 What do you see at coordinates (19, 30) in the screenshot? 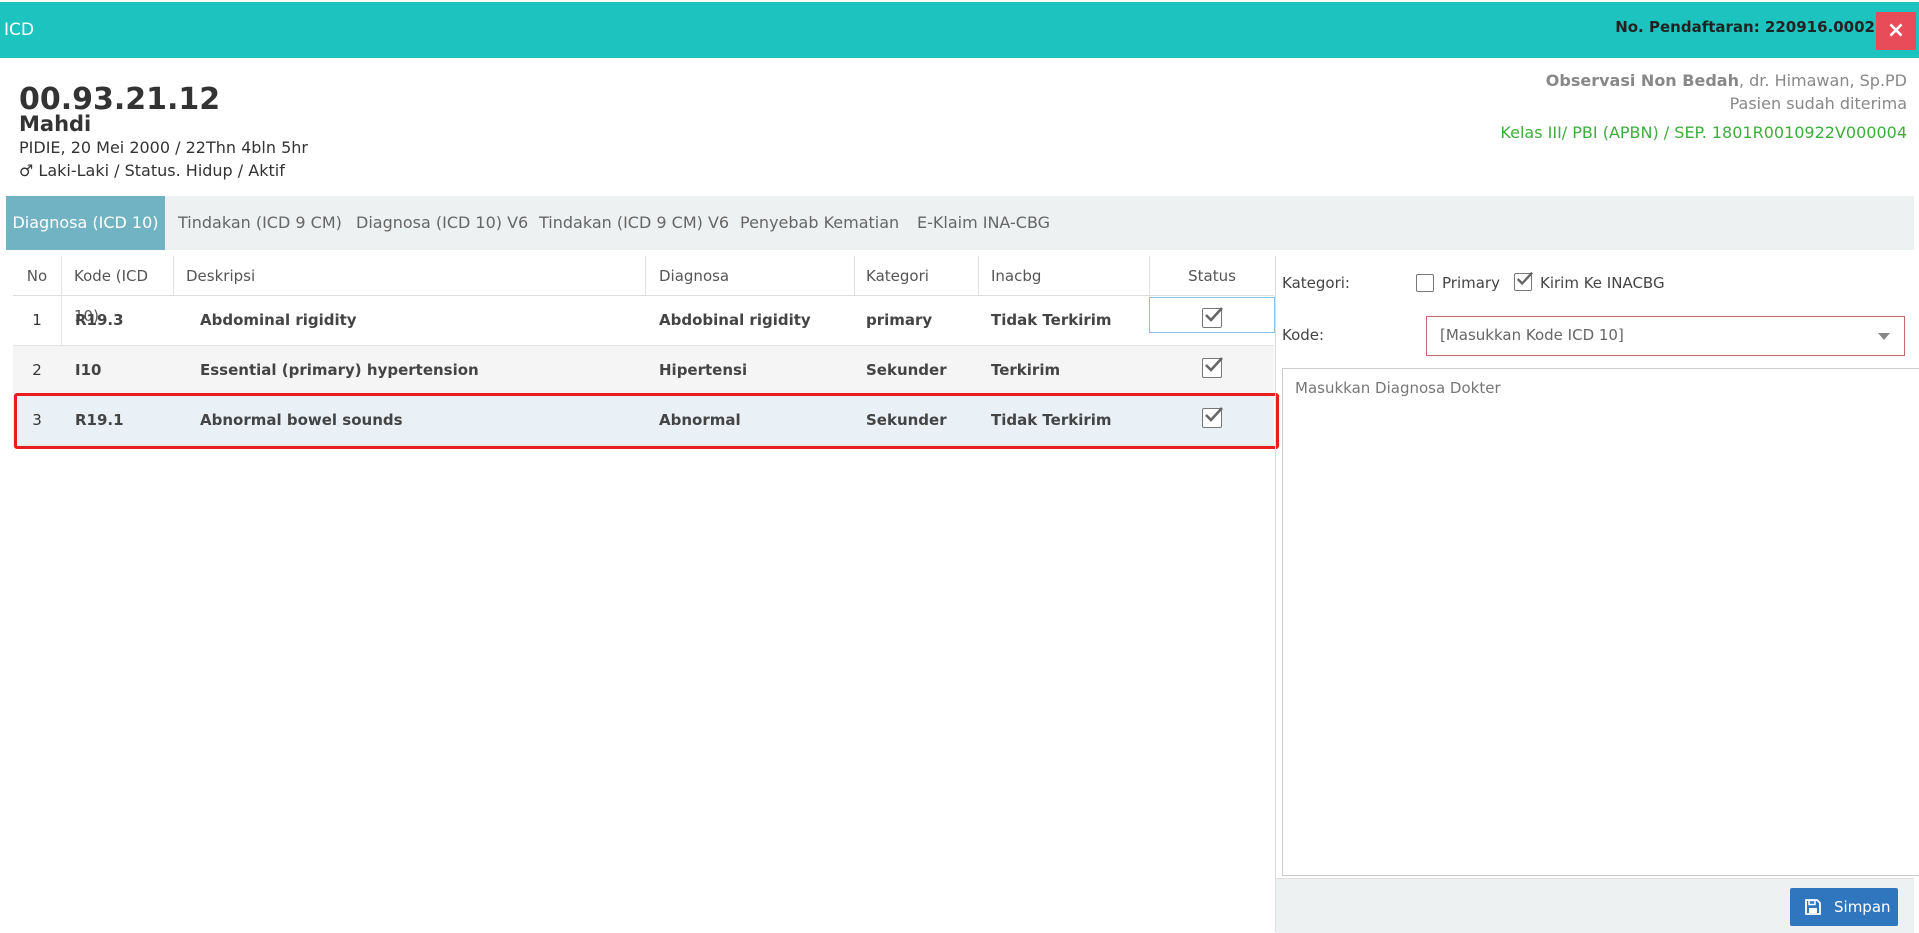
I see `dialog-title: ICD` at bounding box center [19, 30].